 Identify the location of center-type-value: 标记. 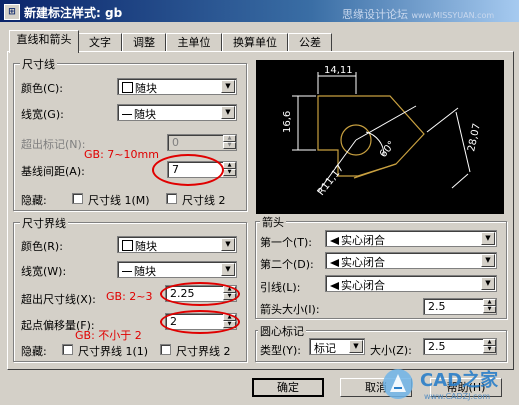
(325, 348).